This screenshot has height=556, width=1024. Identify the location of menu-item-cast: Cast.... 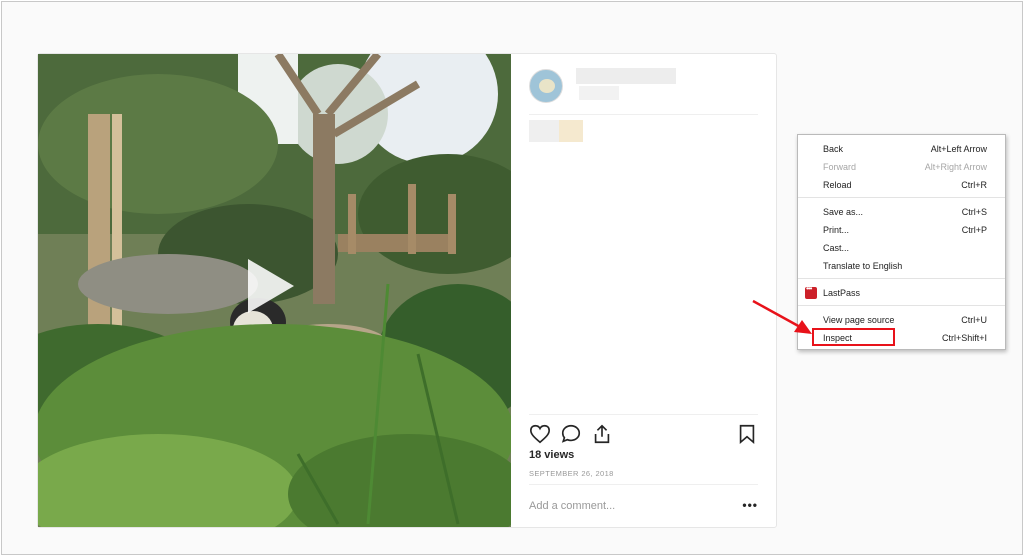
(901, 248).